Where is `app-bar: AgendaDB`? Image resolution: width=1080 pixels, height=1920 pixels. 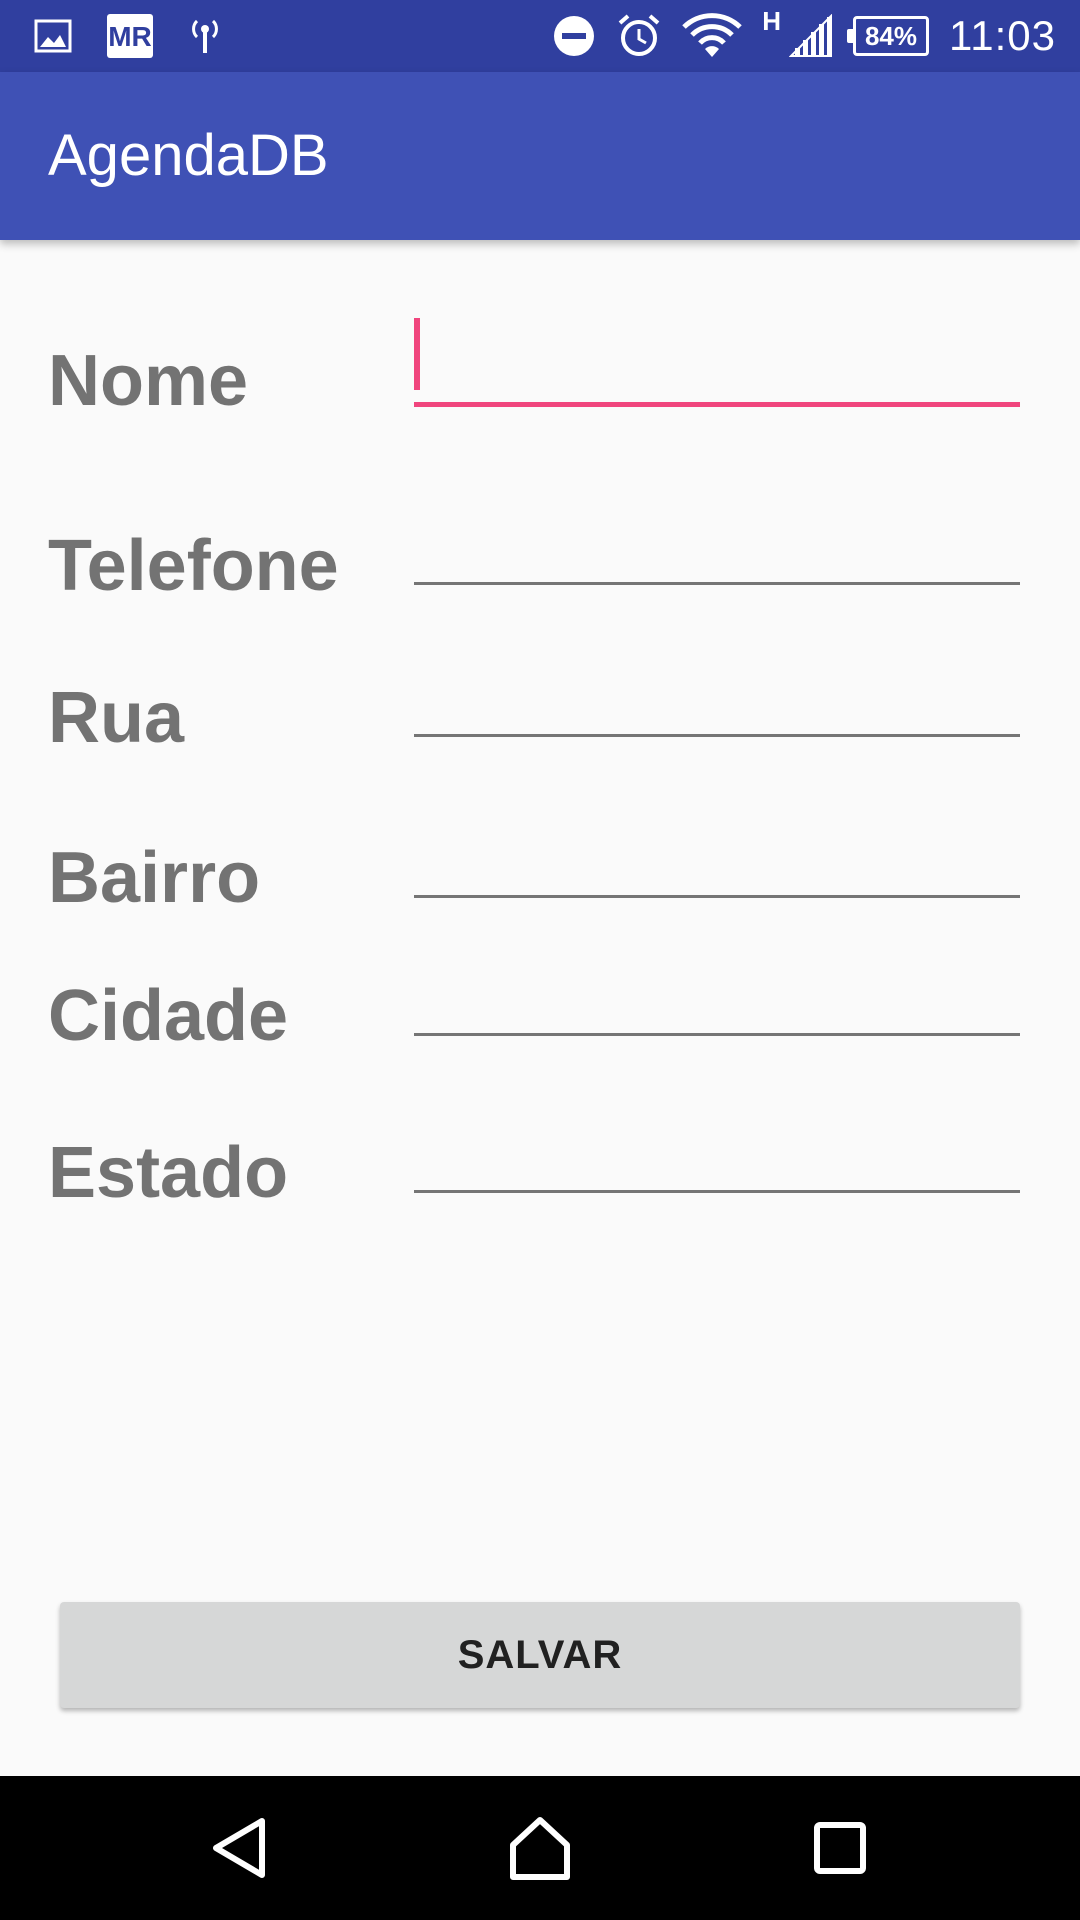 app-bar: AgendaDB is located at coordinates (540, 156).